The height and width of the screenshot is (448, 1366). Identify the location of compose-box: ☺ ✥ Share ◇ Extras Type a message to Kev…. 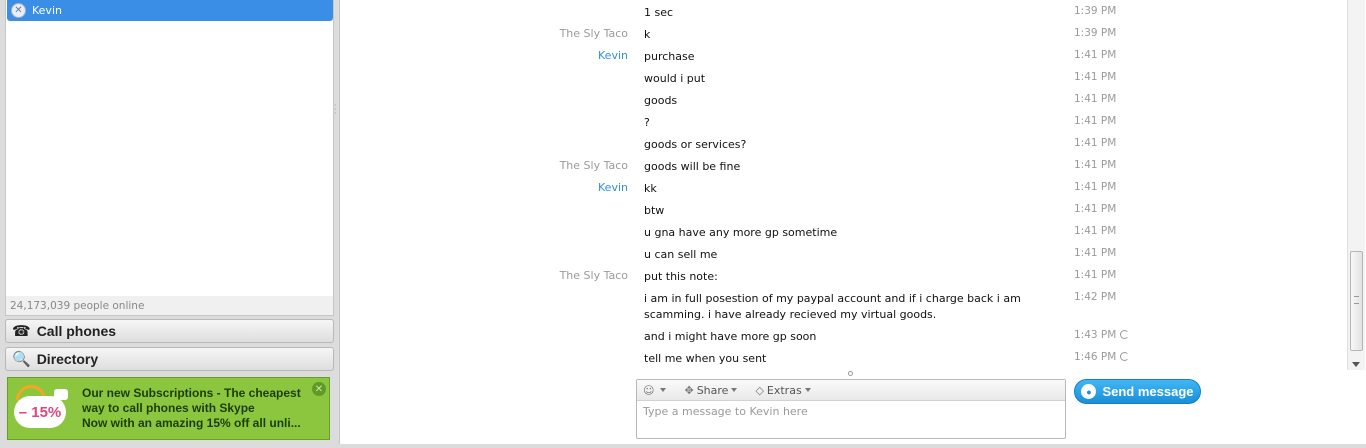
(851, 409).